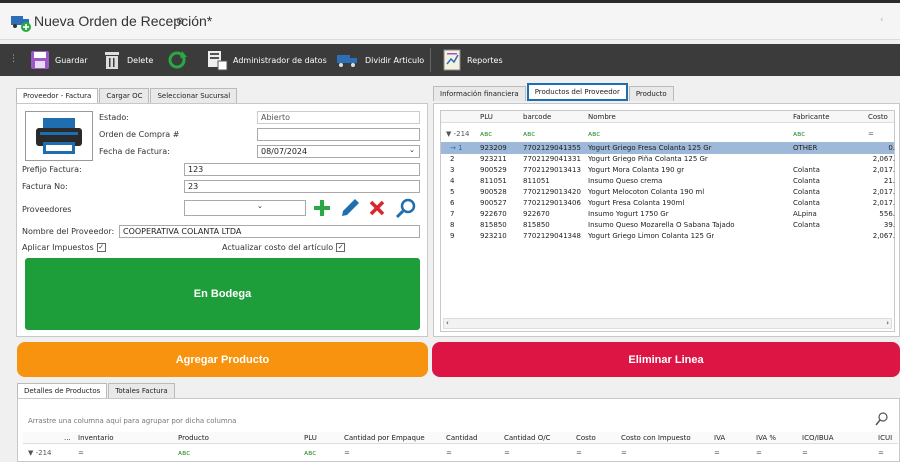  What do you see at coordinates (600, 117) in the screenshot?
I see `col-nombre: Nombre` at bounding box center [600, 117].